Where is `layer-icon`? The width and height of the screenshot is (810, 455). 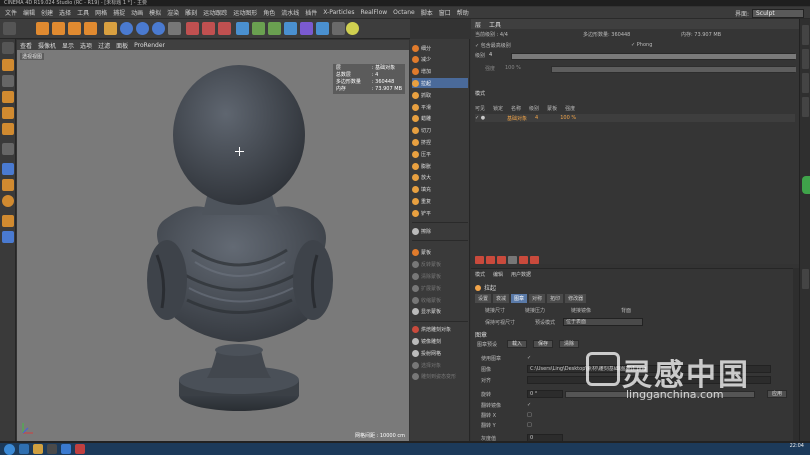
layer-icon is located at coordinates (8, 237).